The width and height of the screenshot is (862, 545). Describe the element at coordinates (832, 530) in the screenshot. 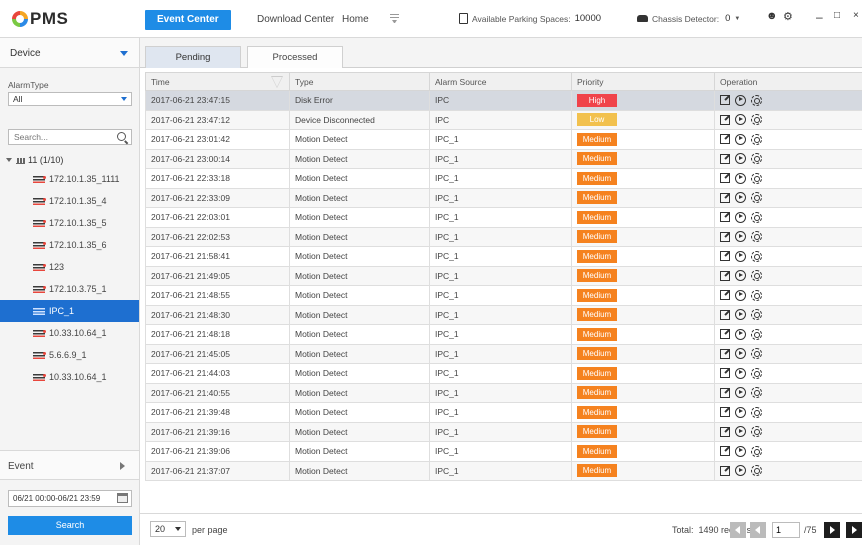

I see `next-page-button` at that location.